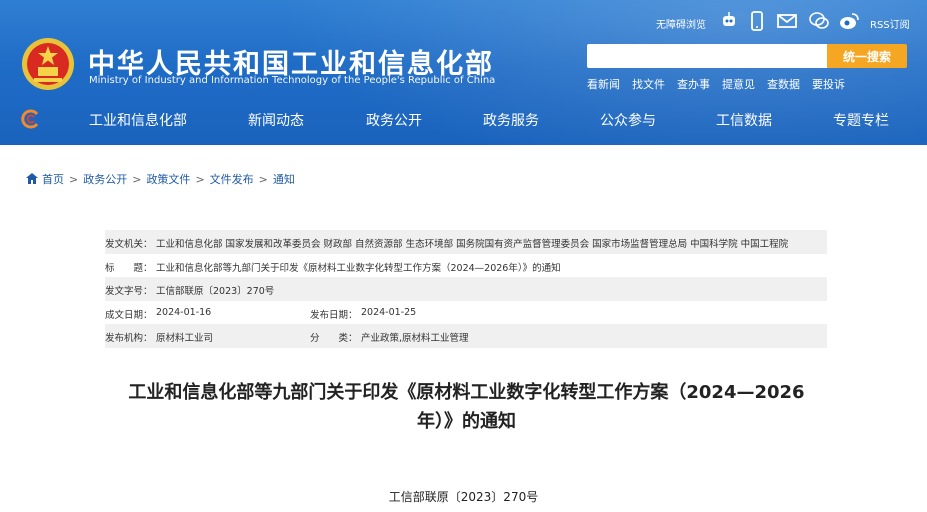 The image size is (927, 512). Describe the element at coordinates (603, 84) in the screenshot. I see `quick-link-news: 看新闻` at that location.